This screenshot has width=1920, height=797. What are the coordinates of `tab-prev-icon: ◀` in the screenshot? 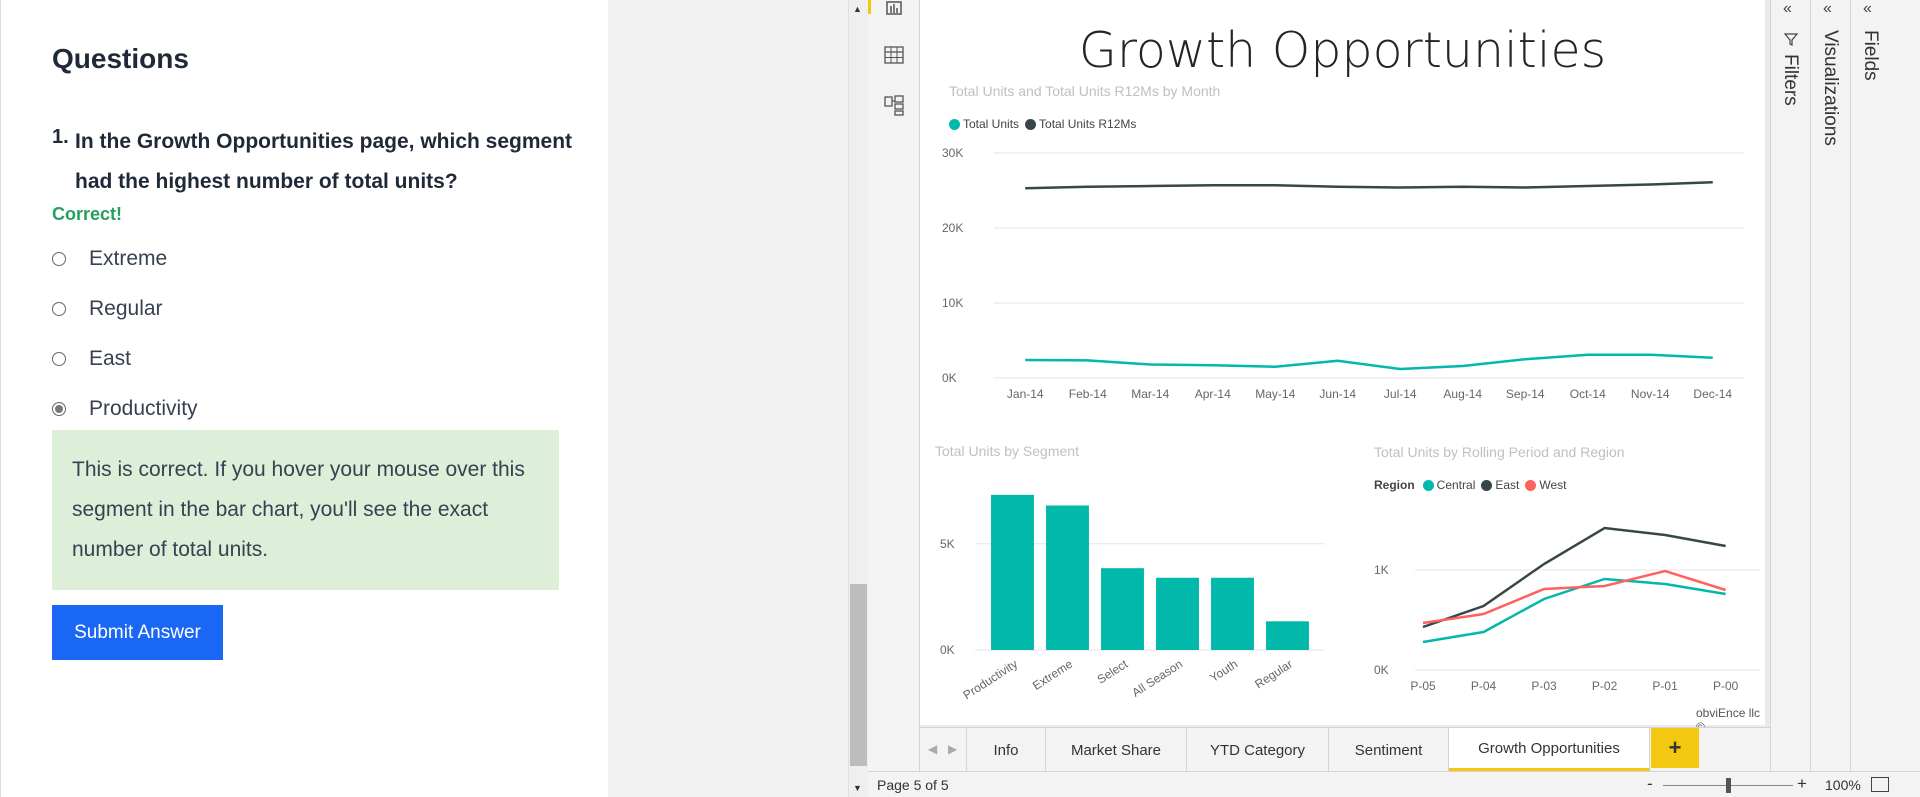 It's located at (932, 749).